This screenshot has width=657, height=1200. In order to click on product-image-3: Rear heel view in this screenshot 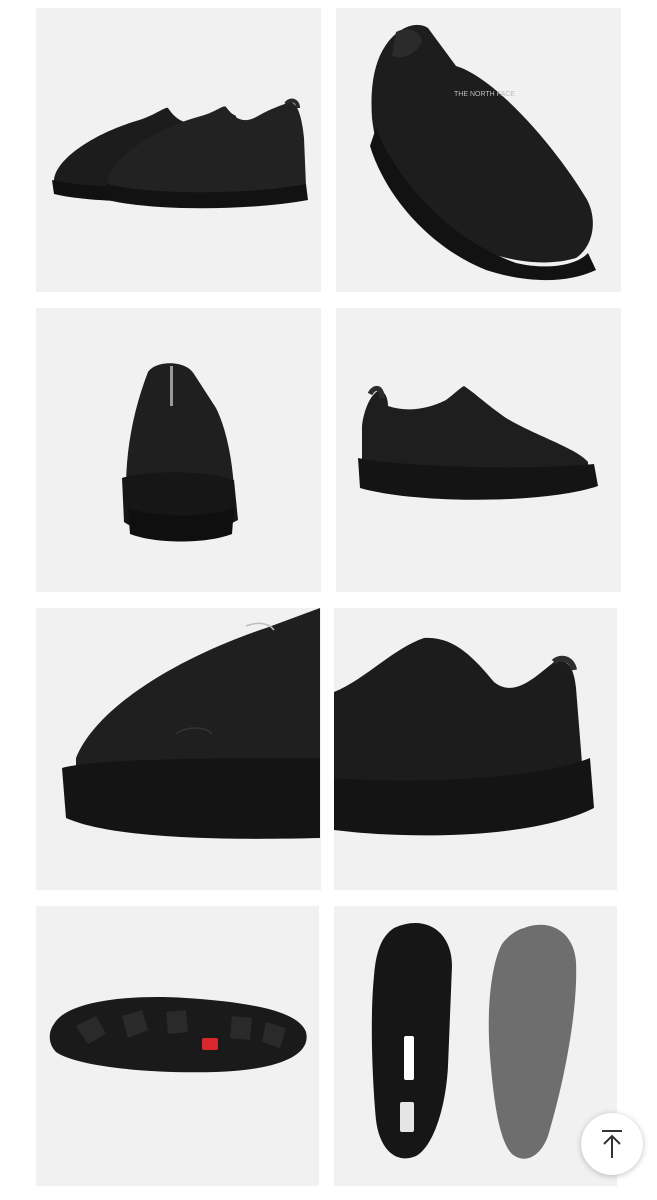, I will do `click(178, 450)`.